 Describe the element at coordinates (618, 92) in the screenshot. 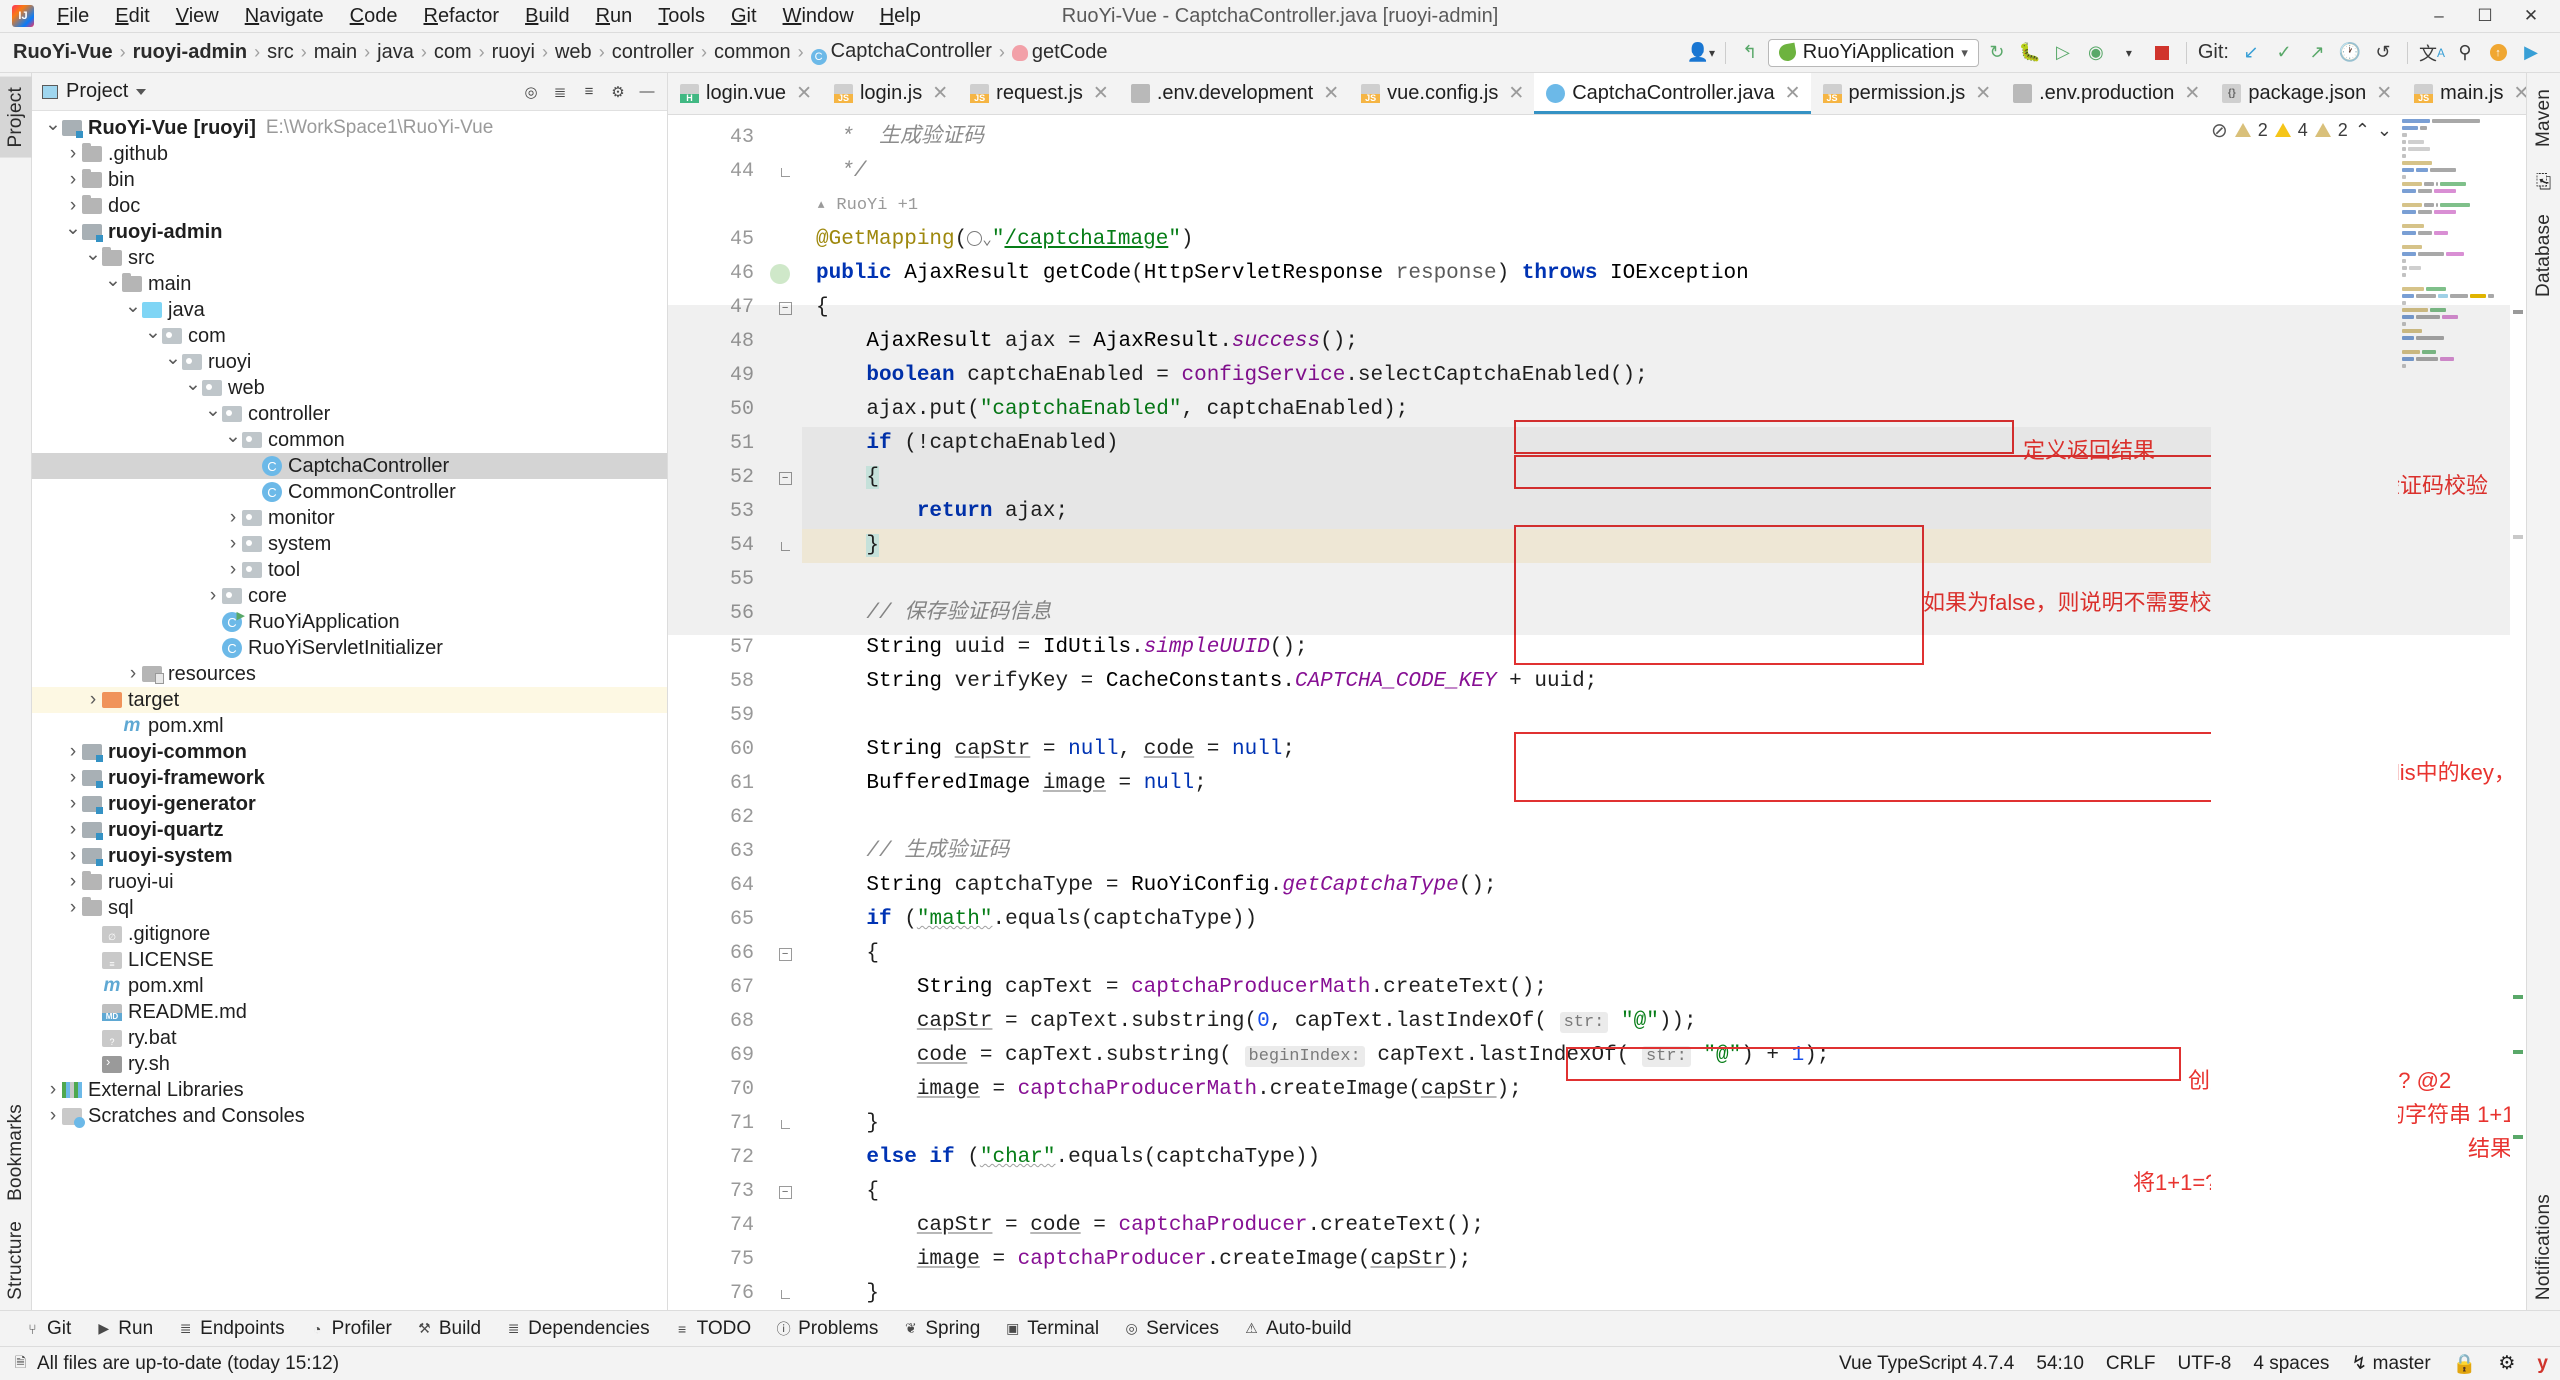

I see `settings-icon: ⚙` at that location.